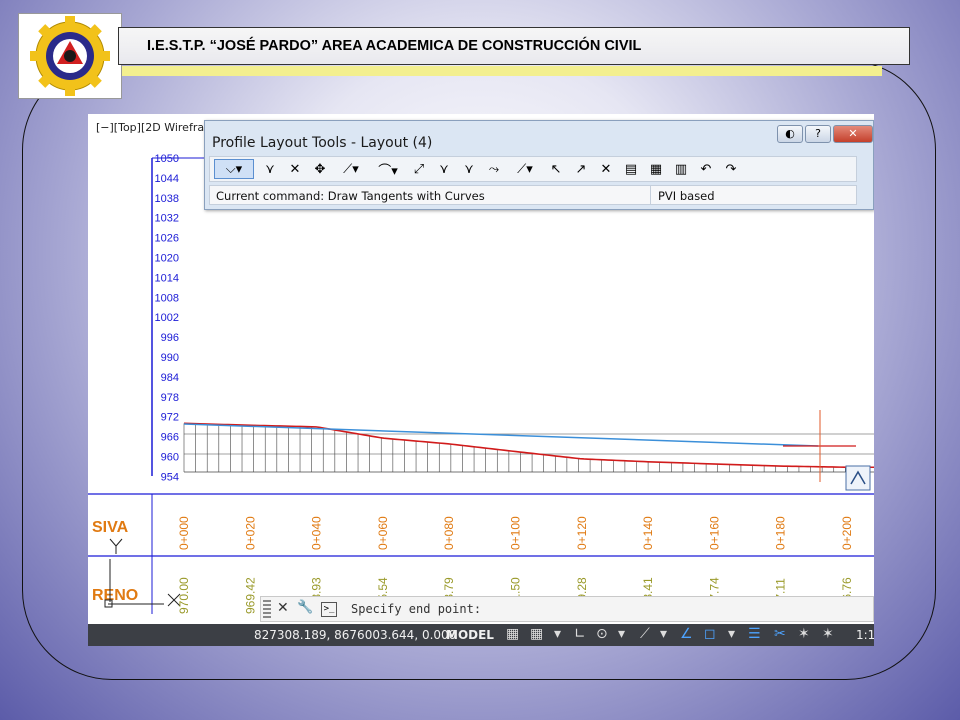  Describe the element at coordinates (110, 527) in the screenshot. I see `band-label-progresiva: SIVA` at that location.